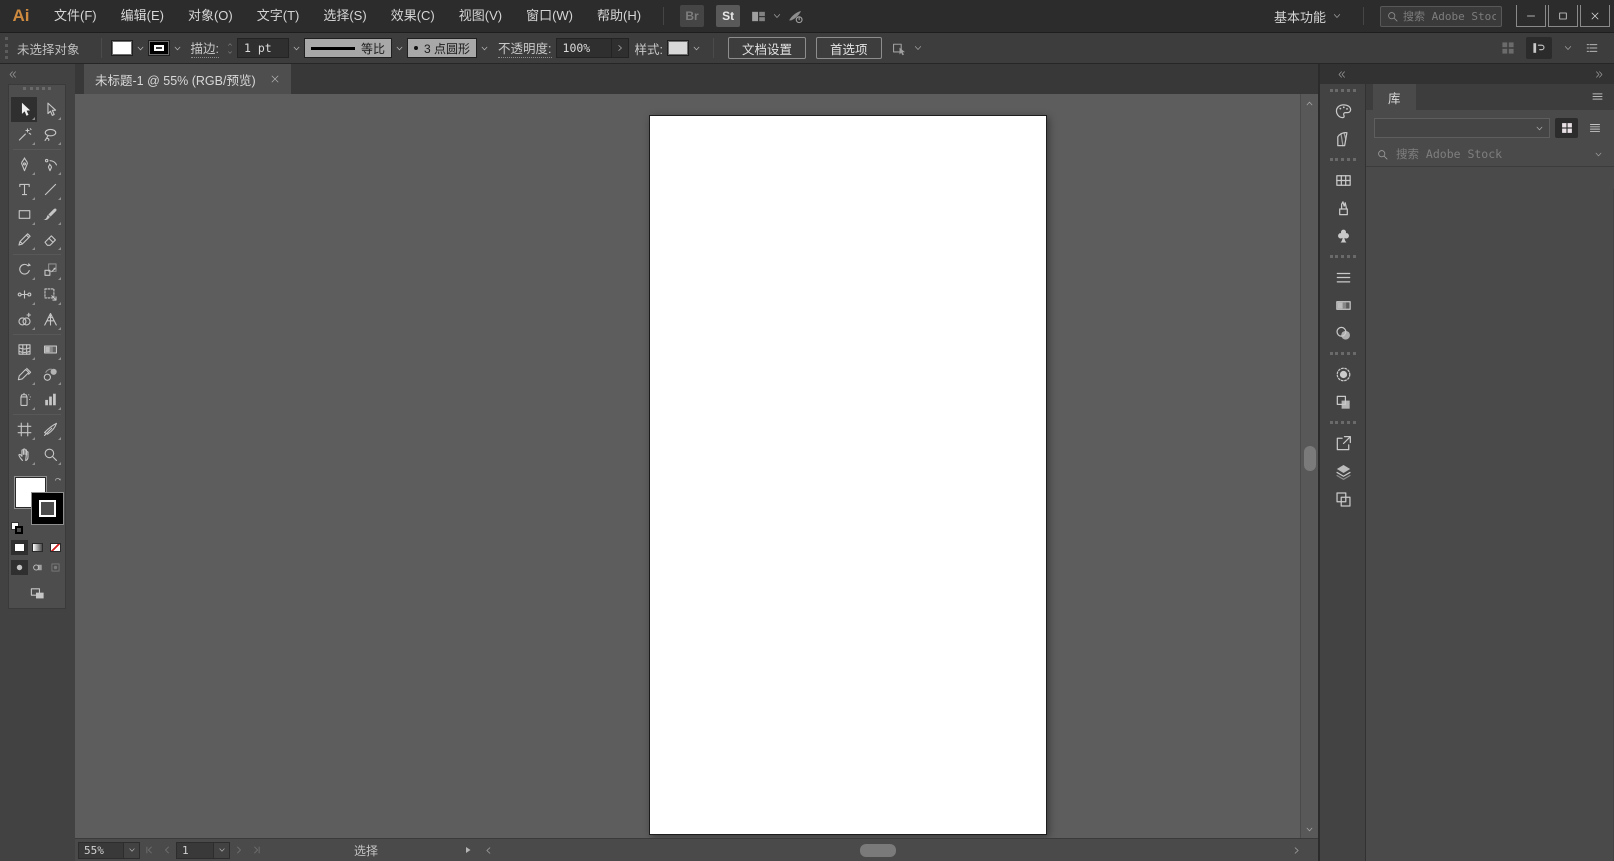 The height and width of the screenshot is (861, 1614). I want to click on tool-hand, so click(24, 454).